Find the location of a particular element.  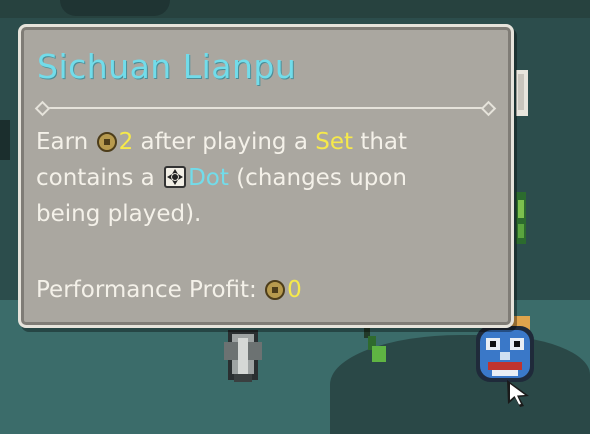

mouse-pointer-icon is located at coordinates (519, 395).